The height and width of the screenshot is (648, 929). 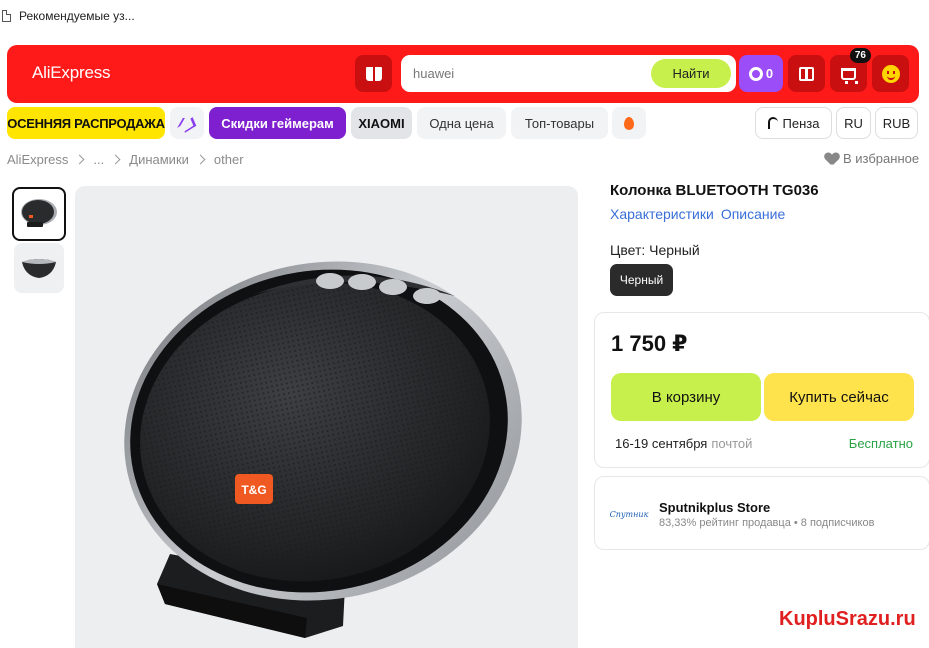 I want to click on store-meta: 83,33% рейтинг продавца • 8 подписчиков, so click(x=767, y=523).